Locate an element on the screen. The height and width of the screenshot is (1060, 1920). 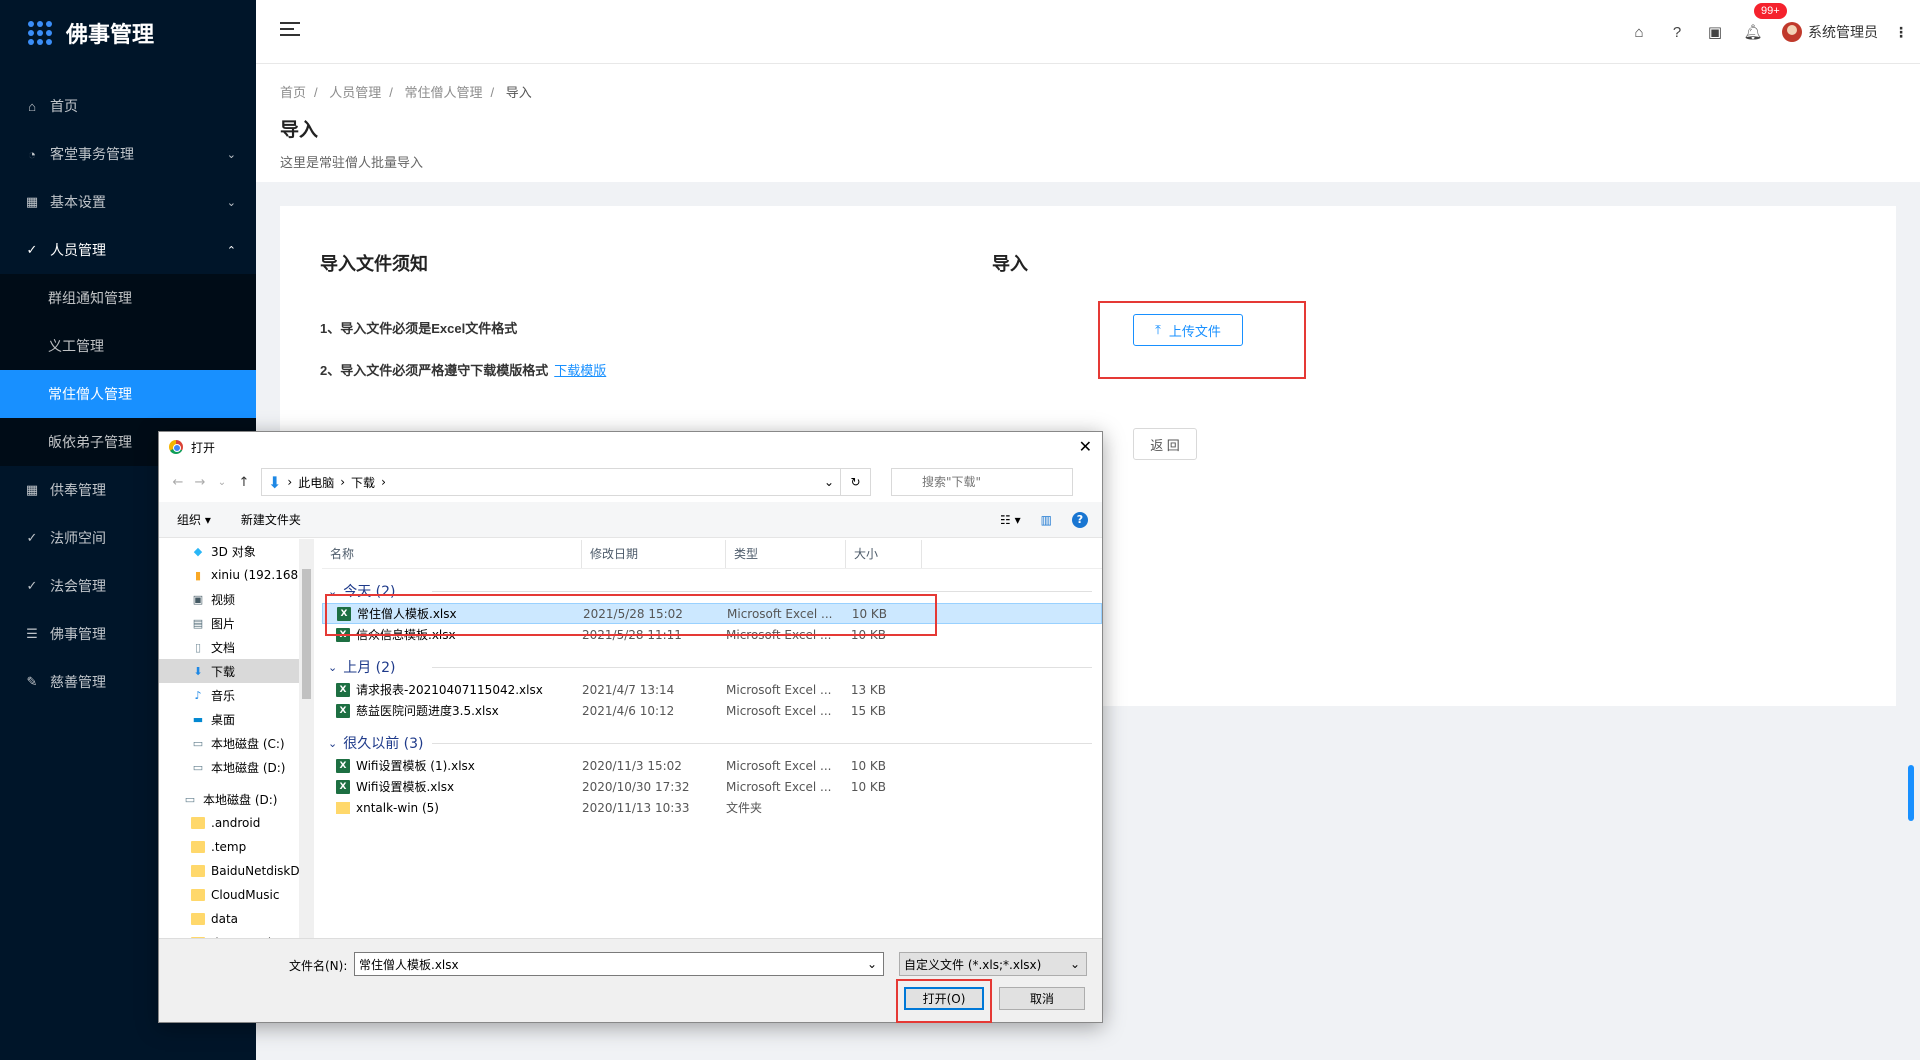
column-type: 类型 is located at coordinates (786, 553).